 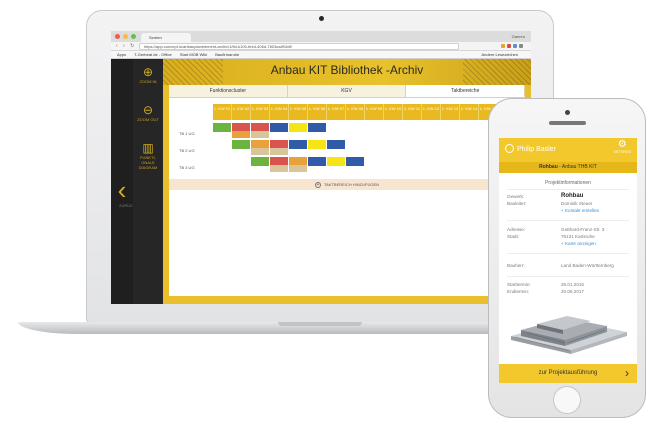 I want to click on tab-strip: Funktionscluster KGV Taktbereiche, so click(x=347, y=91).